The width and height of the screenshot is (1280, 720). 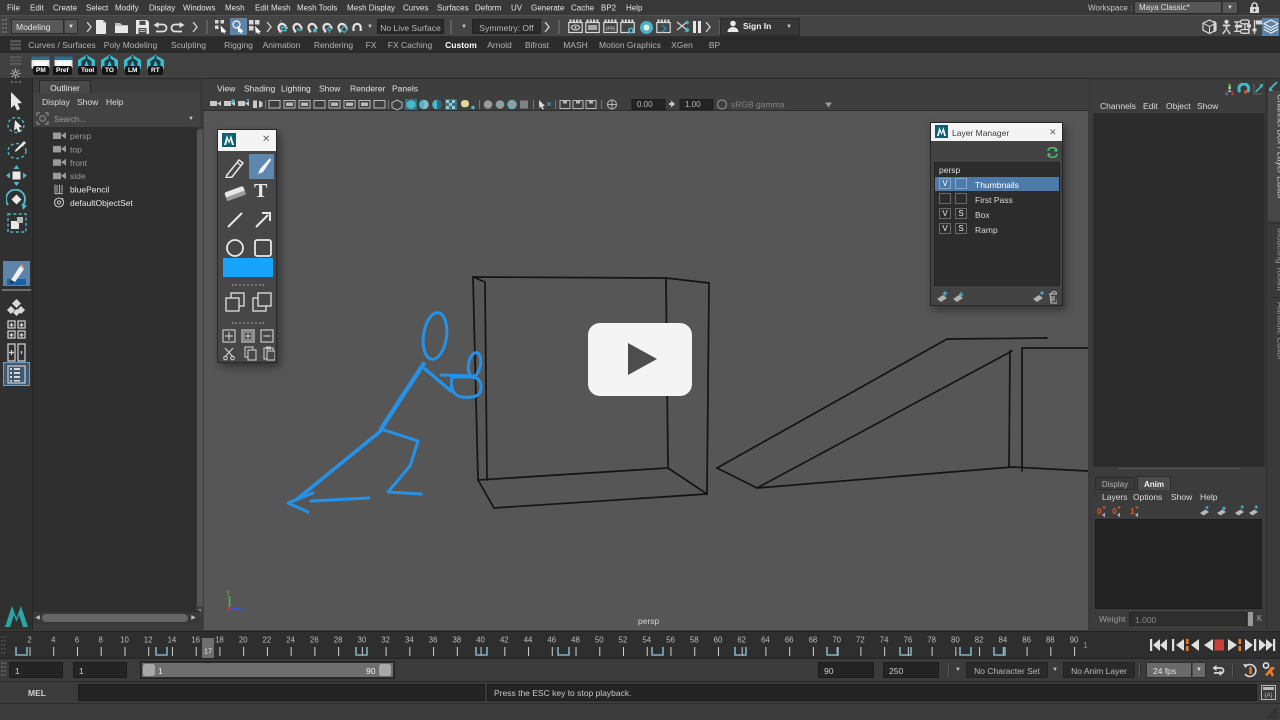 What do you see at coordinates (599, 640) in the screenshot?
I see `svg-text: 50` at bounding box center [599, 640].